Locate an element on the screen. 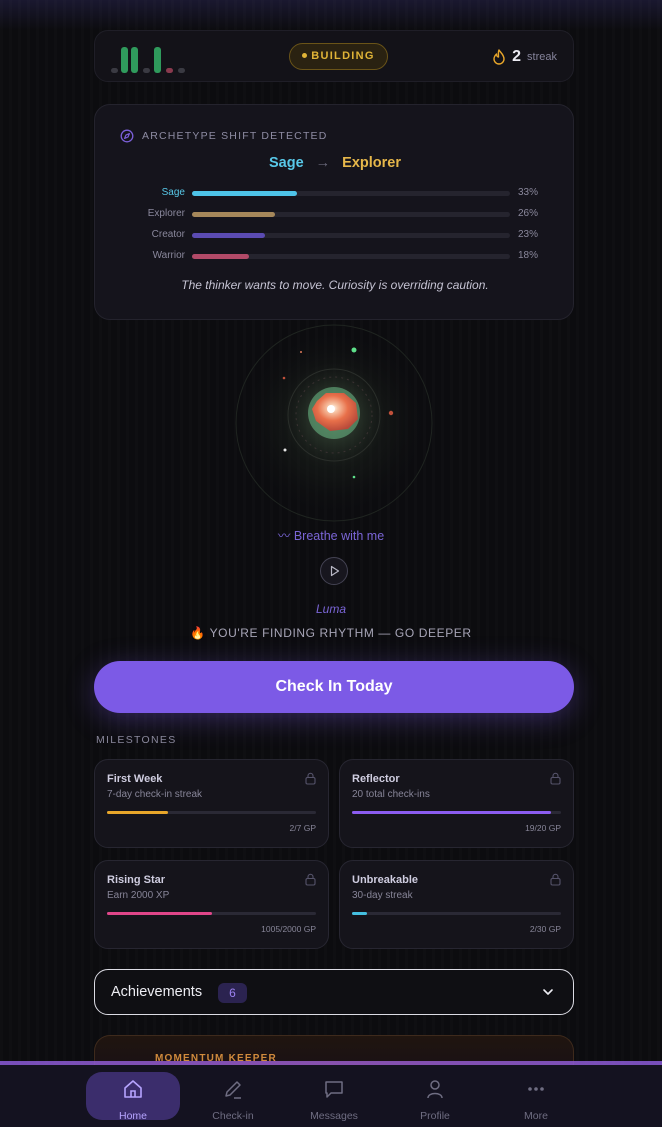 This screenshot has width=662, height=1127. archetype-row: Explorer 26% is located at coordinates (335, 215).